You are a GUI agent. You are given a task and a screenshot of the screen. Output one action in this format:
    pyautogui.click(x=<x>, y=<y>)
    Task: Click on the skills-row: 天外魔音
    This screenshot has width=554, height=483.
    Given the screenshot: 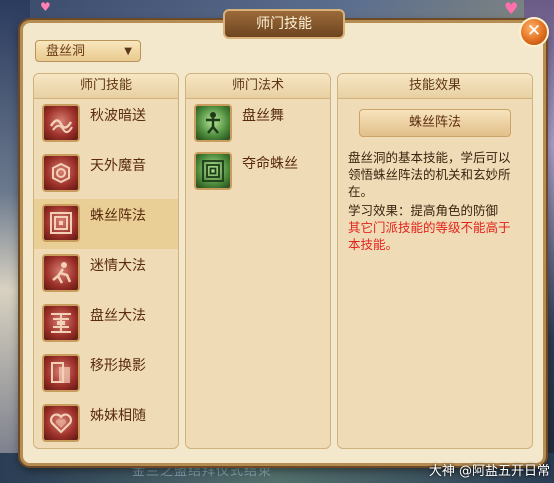 What is the action you would take?
    pyautogui.click(x=106, y=174)
    